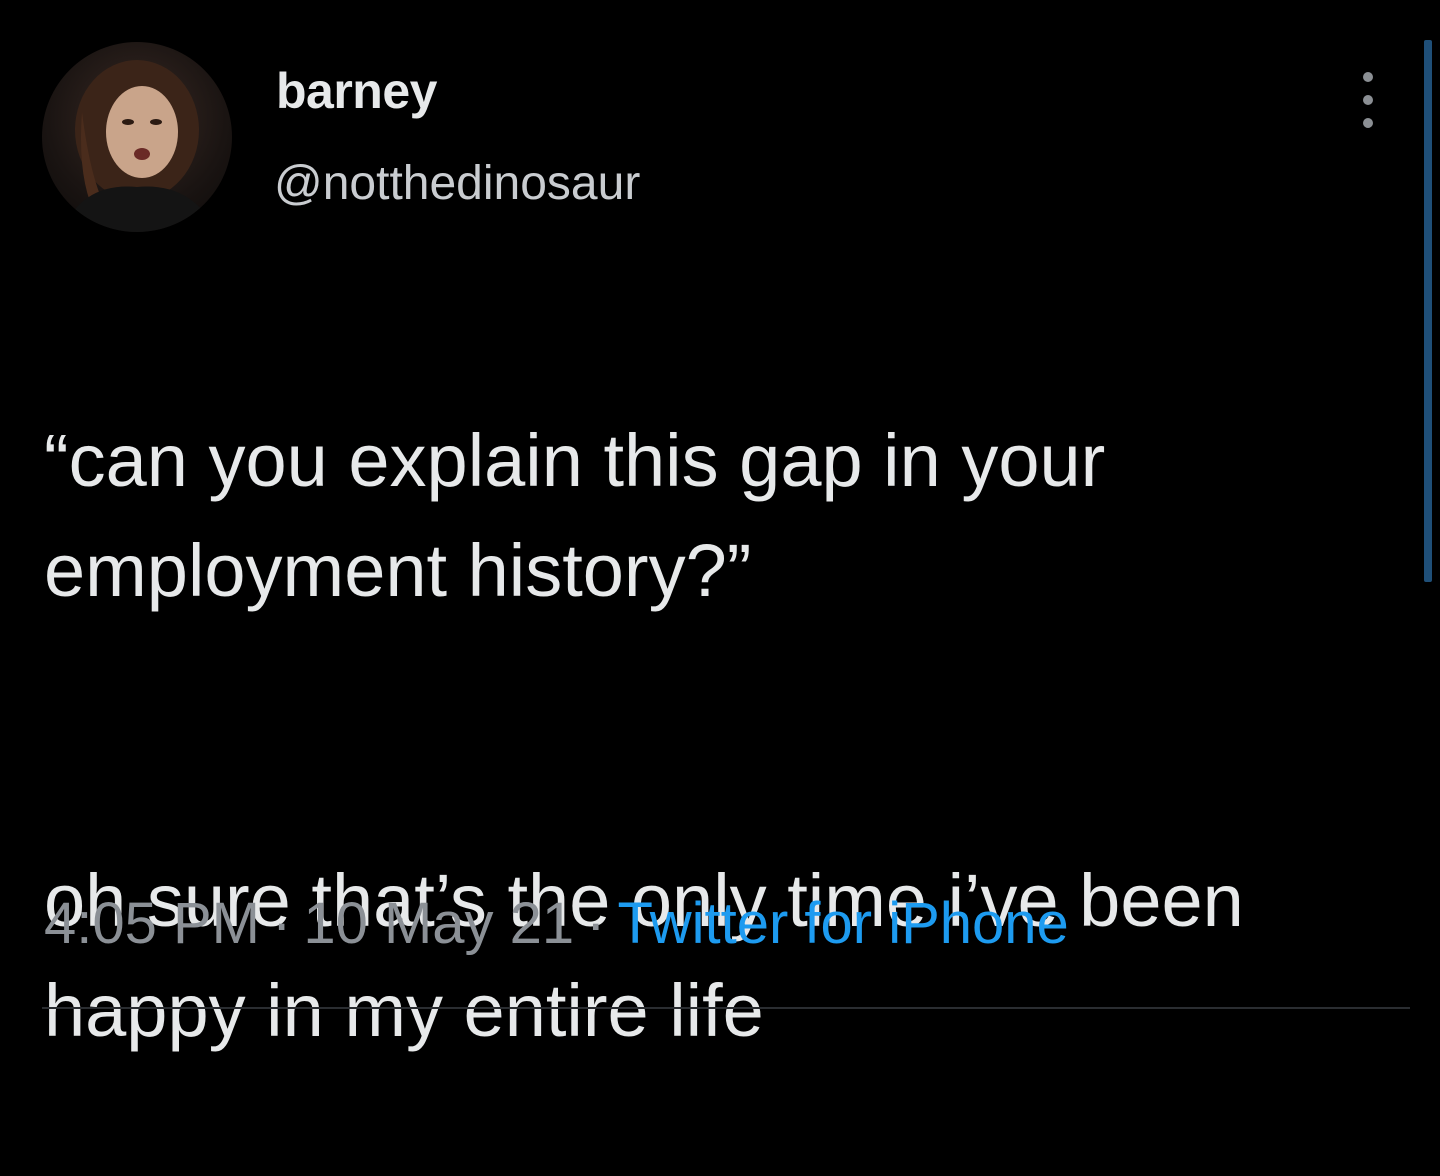 This screenshot has width=1440, height=1176. I want to click on more-options-icon, so click(1368, 100).